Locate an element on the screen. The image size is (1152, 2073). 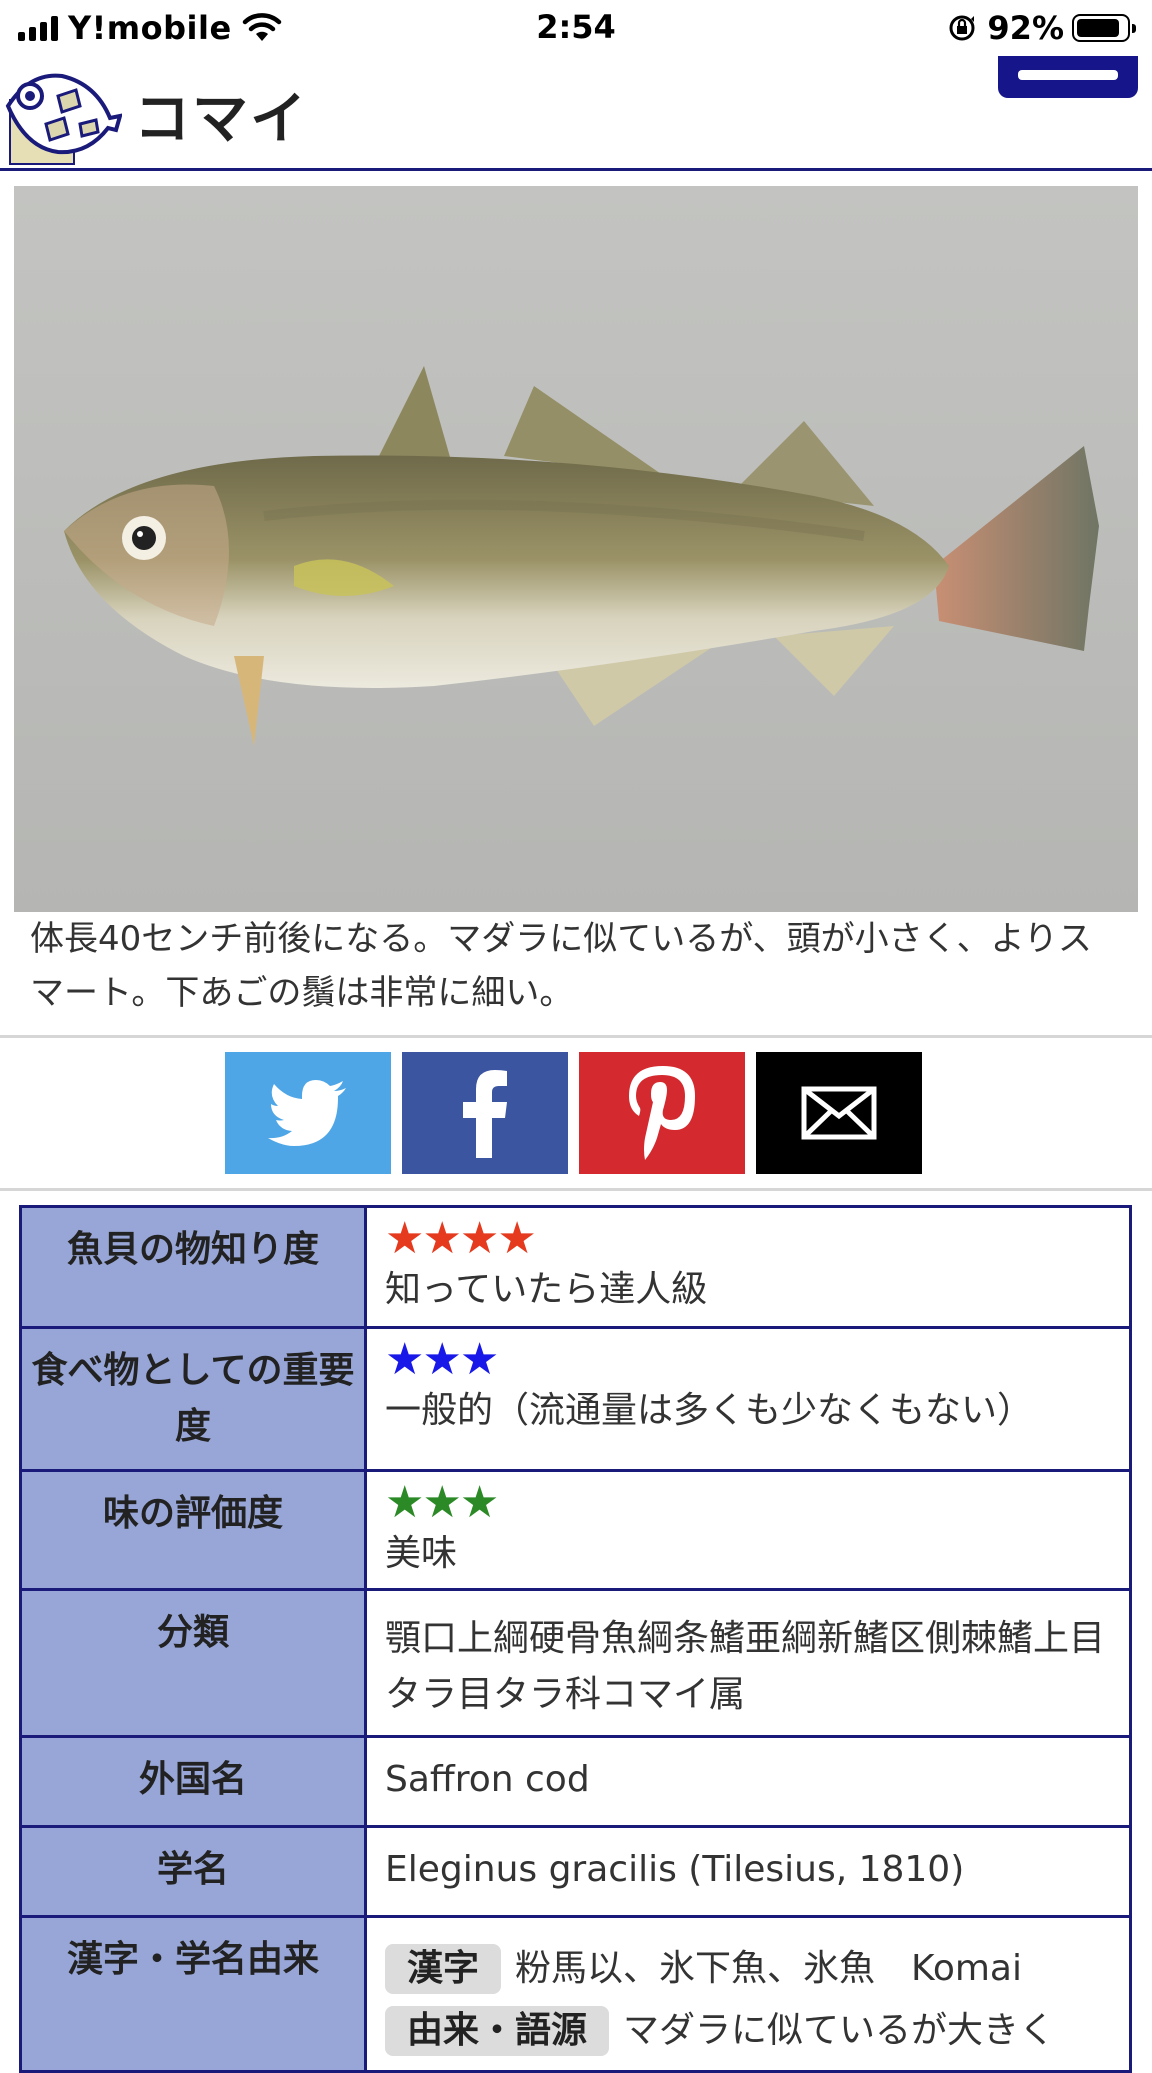
rating-row-importance: 食べ物としての重要度 ★★★ 一般的（流通量は多くも少なくもない） is located at coordinates (575, 1399).